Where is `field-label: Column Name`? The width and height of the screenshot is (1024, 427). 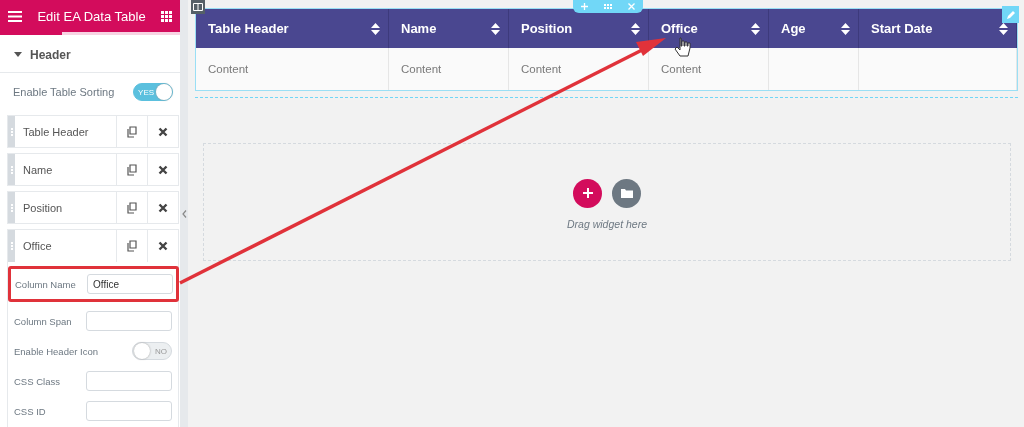 field-label: Column Name is located at coordinates (45, 284).